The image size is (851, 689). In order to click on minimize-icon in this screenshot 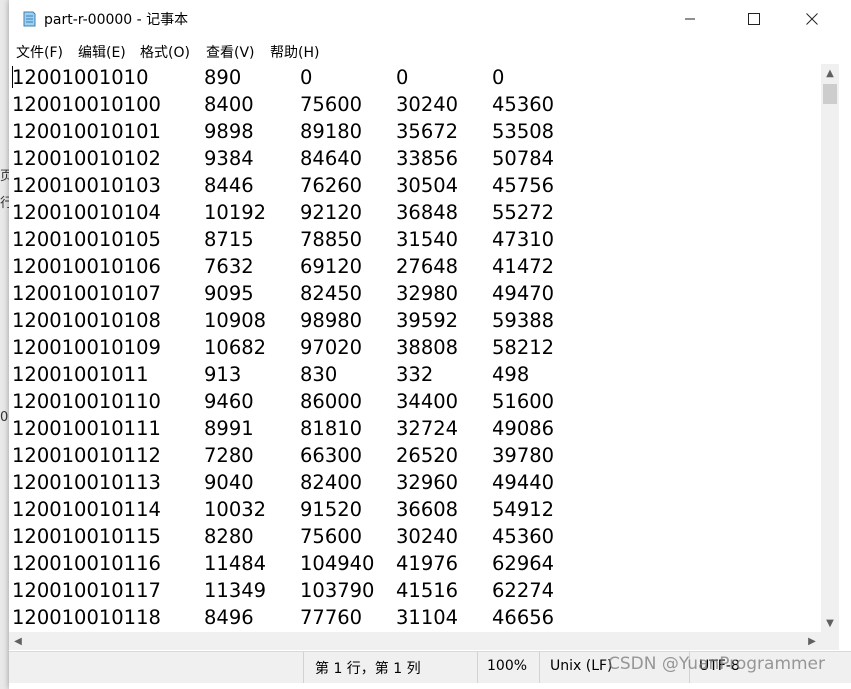, I will do `click(690, 18)`.